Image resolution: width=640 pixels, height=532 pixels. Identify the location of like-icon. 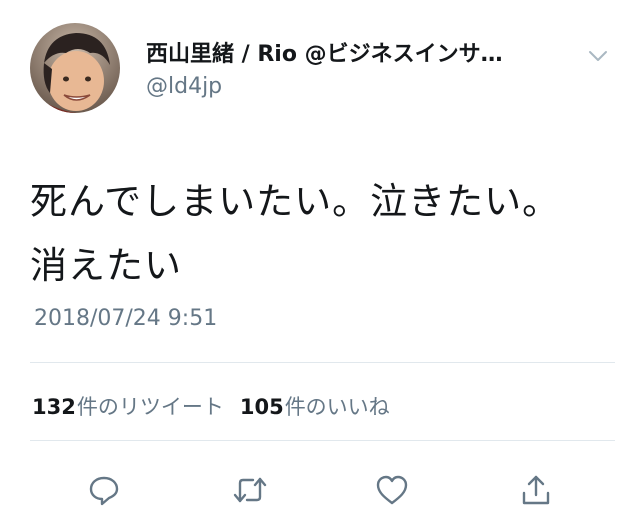
(392, 490).